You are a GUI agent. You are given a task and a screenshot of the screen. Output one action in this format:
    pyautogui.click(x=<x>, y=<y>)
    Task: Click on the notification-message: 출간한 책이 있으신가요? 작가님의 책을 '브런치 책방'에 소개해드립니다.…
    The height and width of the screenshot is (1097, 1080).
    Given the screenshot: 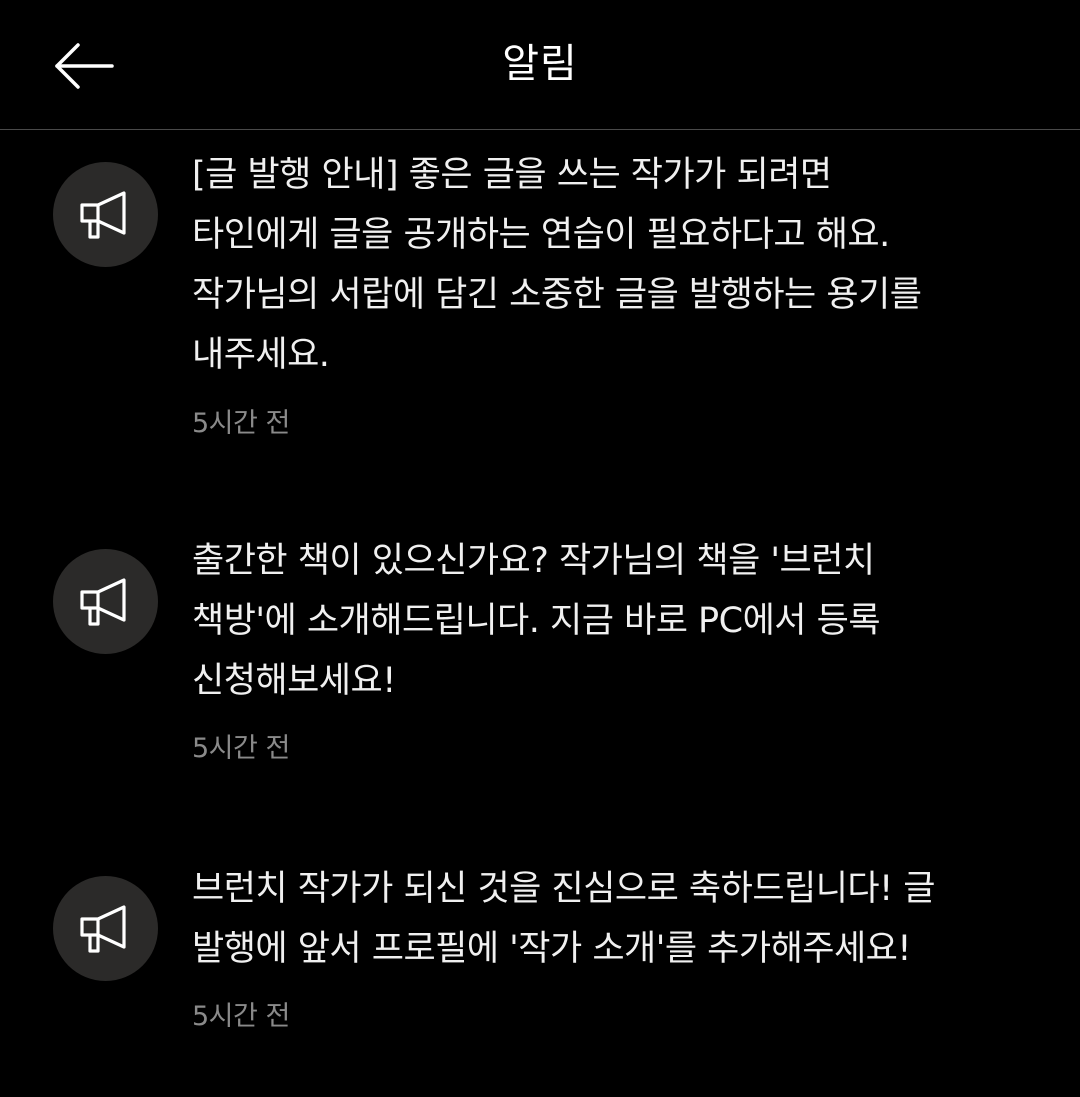 What is the action you would take?
    pyautogui.click(x=602, y=621)
    